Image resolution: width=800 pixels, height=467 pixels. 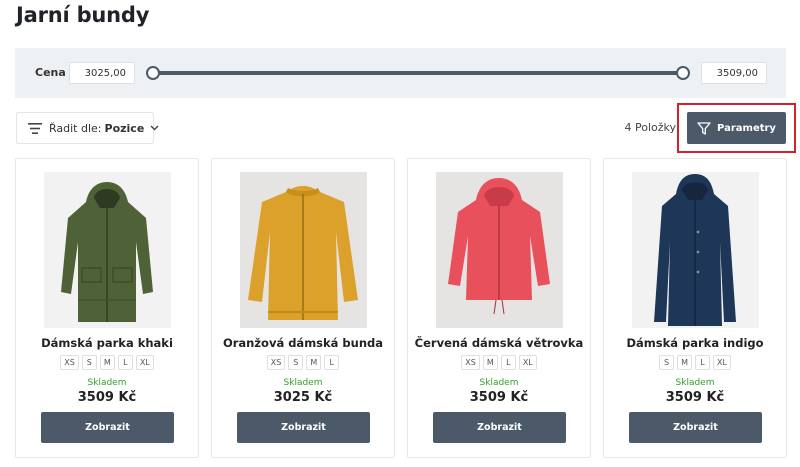 I want to click on product-name: Oranžová dámská bunda, so click(x=303, y=343).